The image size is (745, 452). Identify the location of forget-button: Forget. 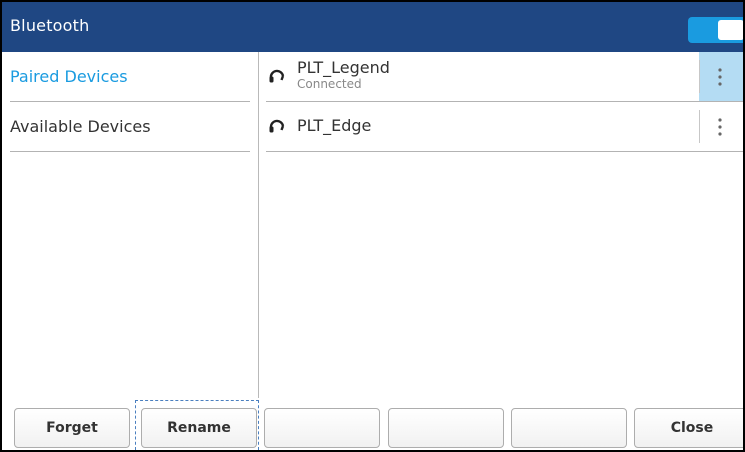
(72, 428).